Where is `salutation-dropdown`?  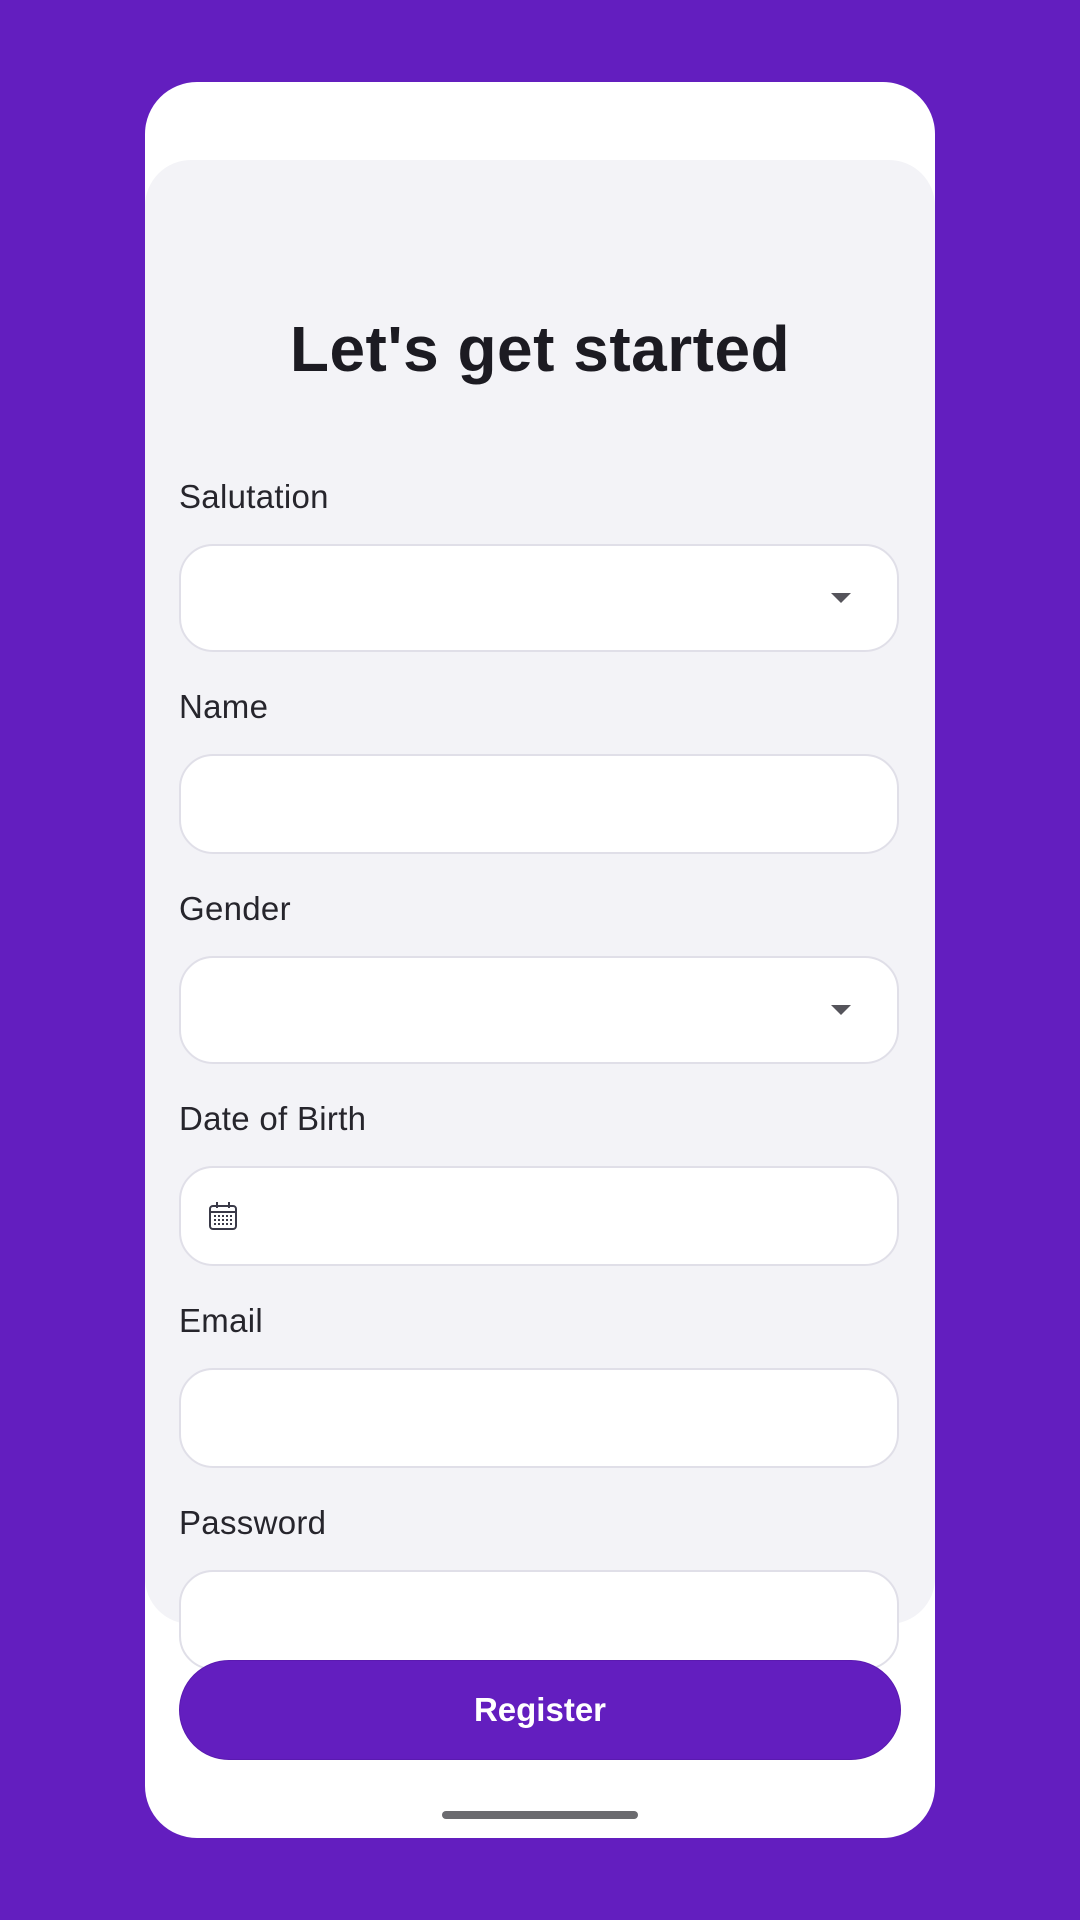 salutation-dropdown is located at coordinates (539, 598).